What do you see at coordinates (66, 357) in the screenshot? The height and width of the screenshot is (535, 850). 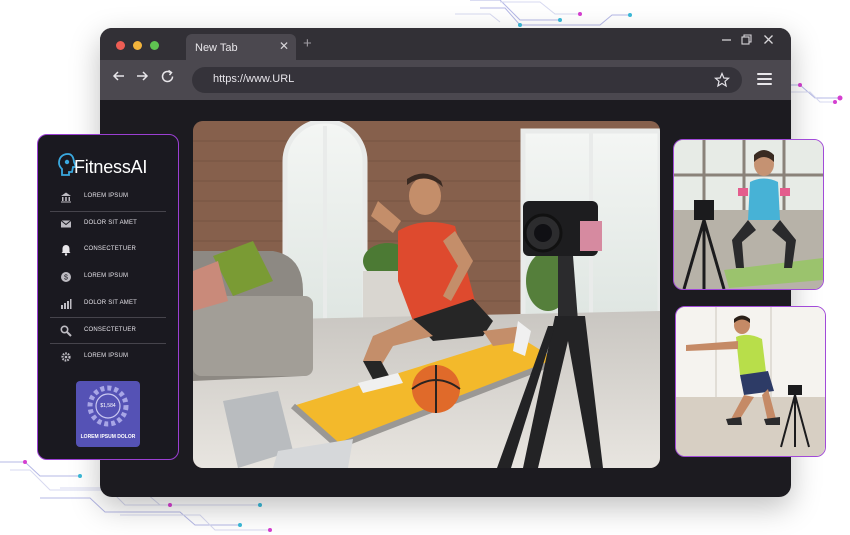 I see `gear-icon` at bounding box center [66, 357].